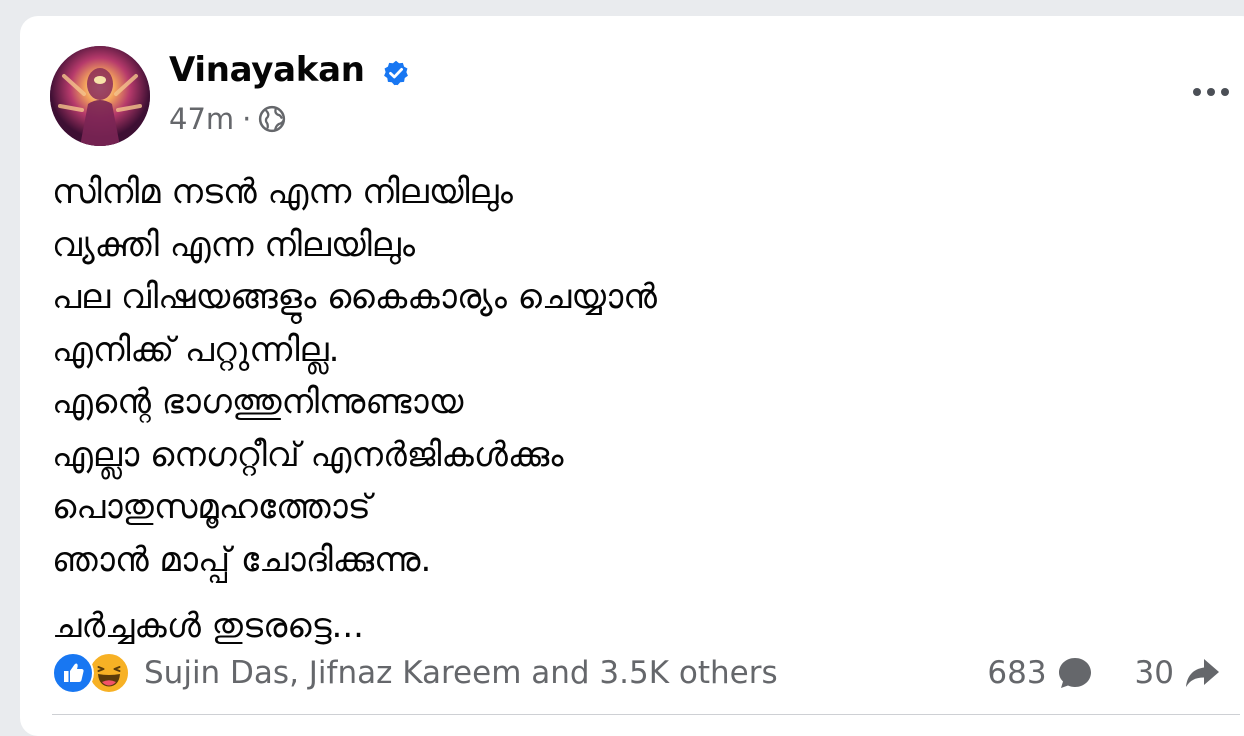  I want to click on post-line: എല്ലാ നെഗറ്റീവ് എനർജികൾക്കും, so click(308, 454).